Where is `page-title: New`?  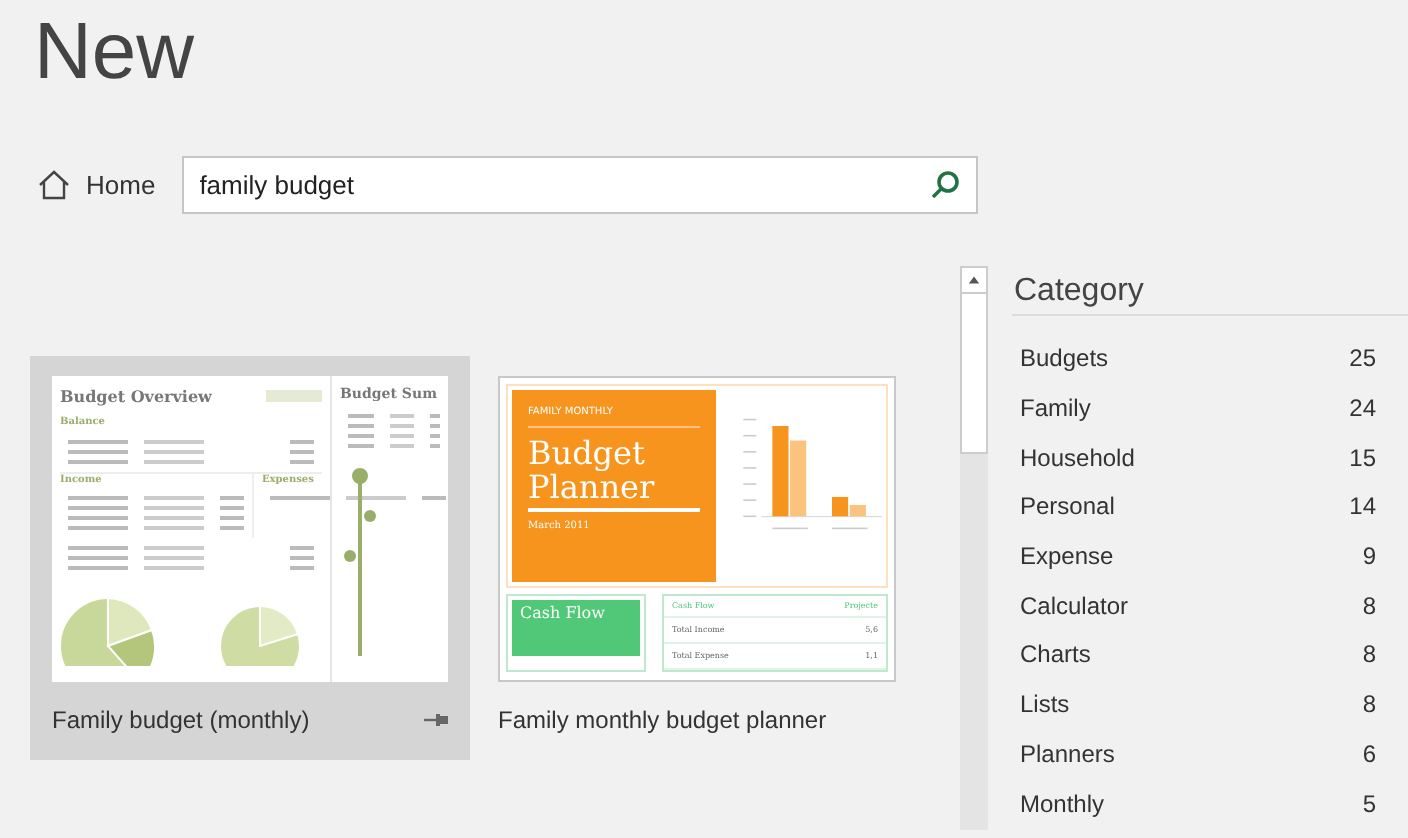 page-title: New is located at coordinates (113, 51).